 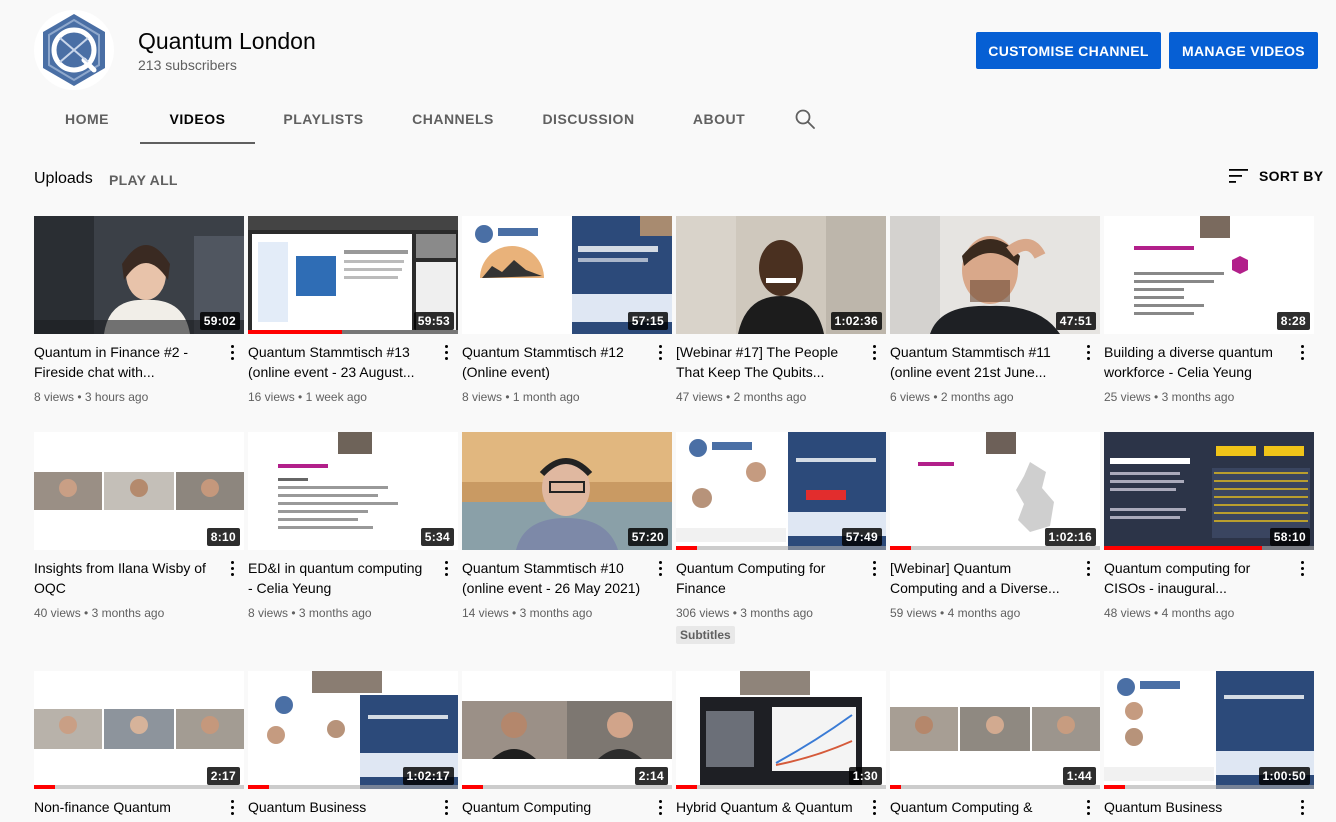 I want to click on channel-avatar, so click(x=74, y=50).